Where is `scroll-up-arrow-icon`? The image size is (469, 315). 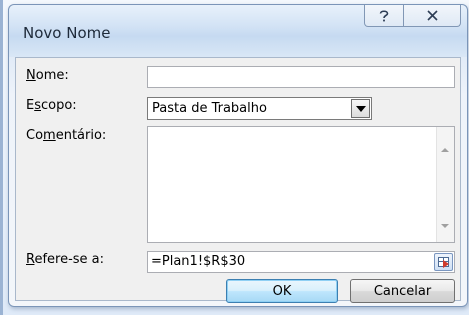
scroll-up-arrow-icon is located at coordinates (445, 150).